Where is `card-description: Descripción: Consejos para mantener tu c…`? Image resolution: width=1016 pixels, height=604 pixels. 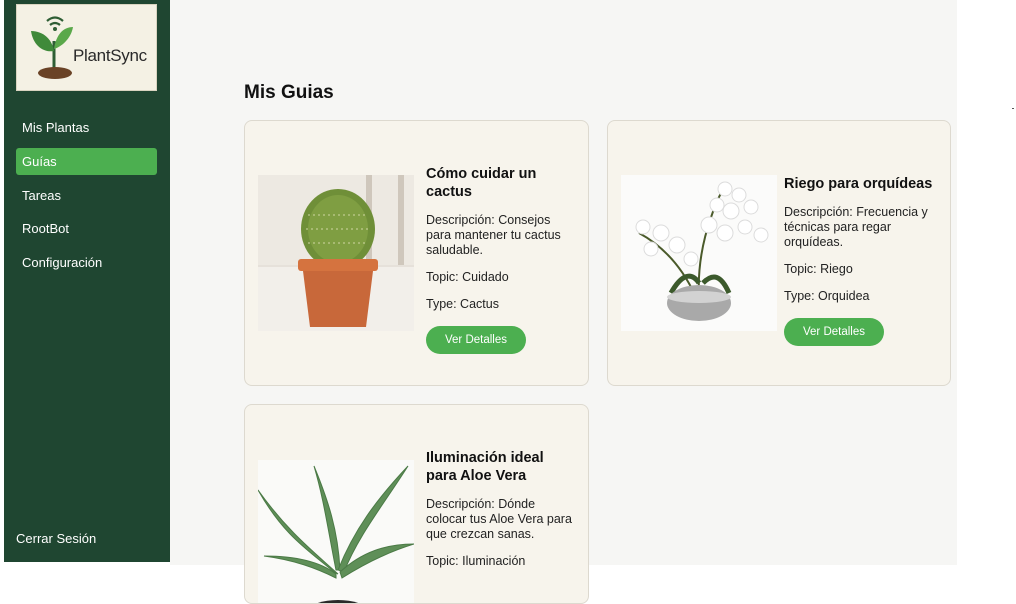
card-description: Descripción: Consejos para mantener tu c… is located at coordinates (493, 235).